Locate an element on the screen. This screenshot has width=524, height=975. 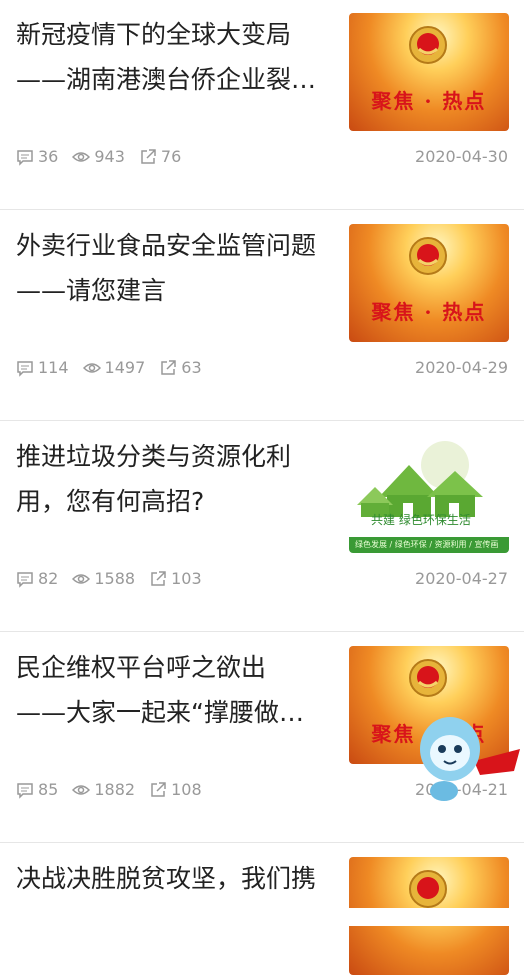
article-stats: 36 943 76 is located at coordinates (105, 156).